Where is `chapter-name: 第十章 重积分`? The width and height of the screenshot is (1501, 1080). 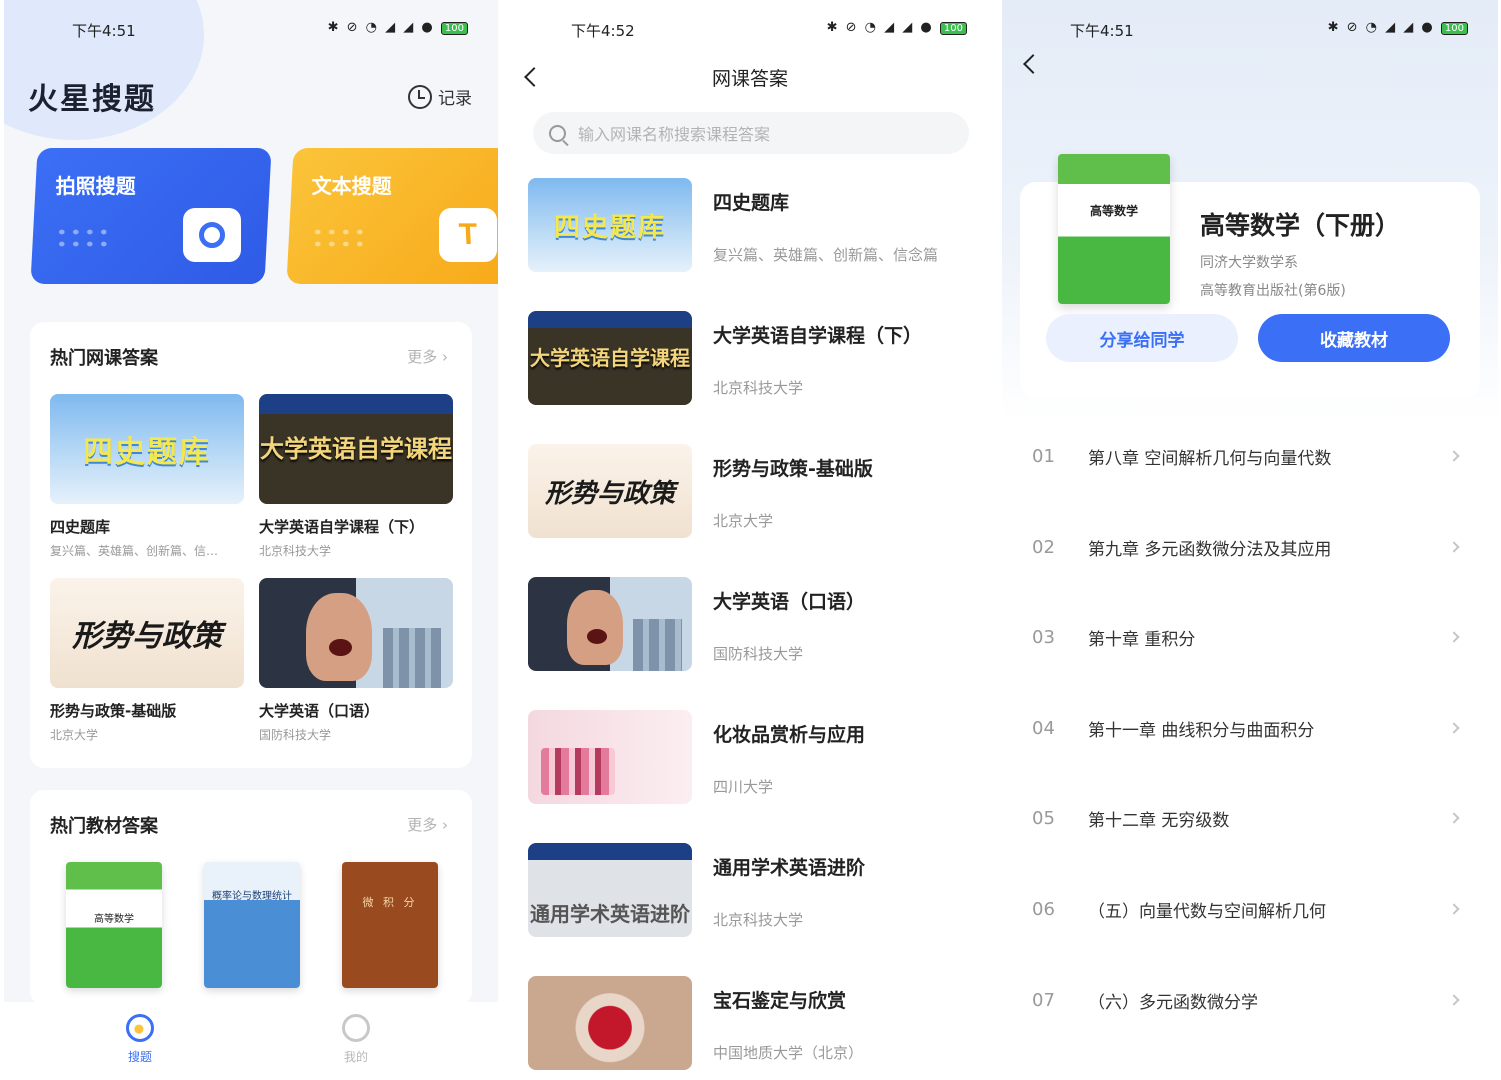
chapter-name: 第十章 重积分 is located at coordinates (1142, 639).